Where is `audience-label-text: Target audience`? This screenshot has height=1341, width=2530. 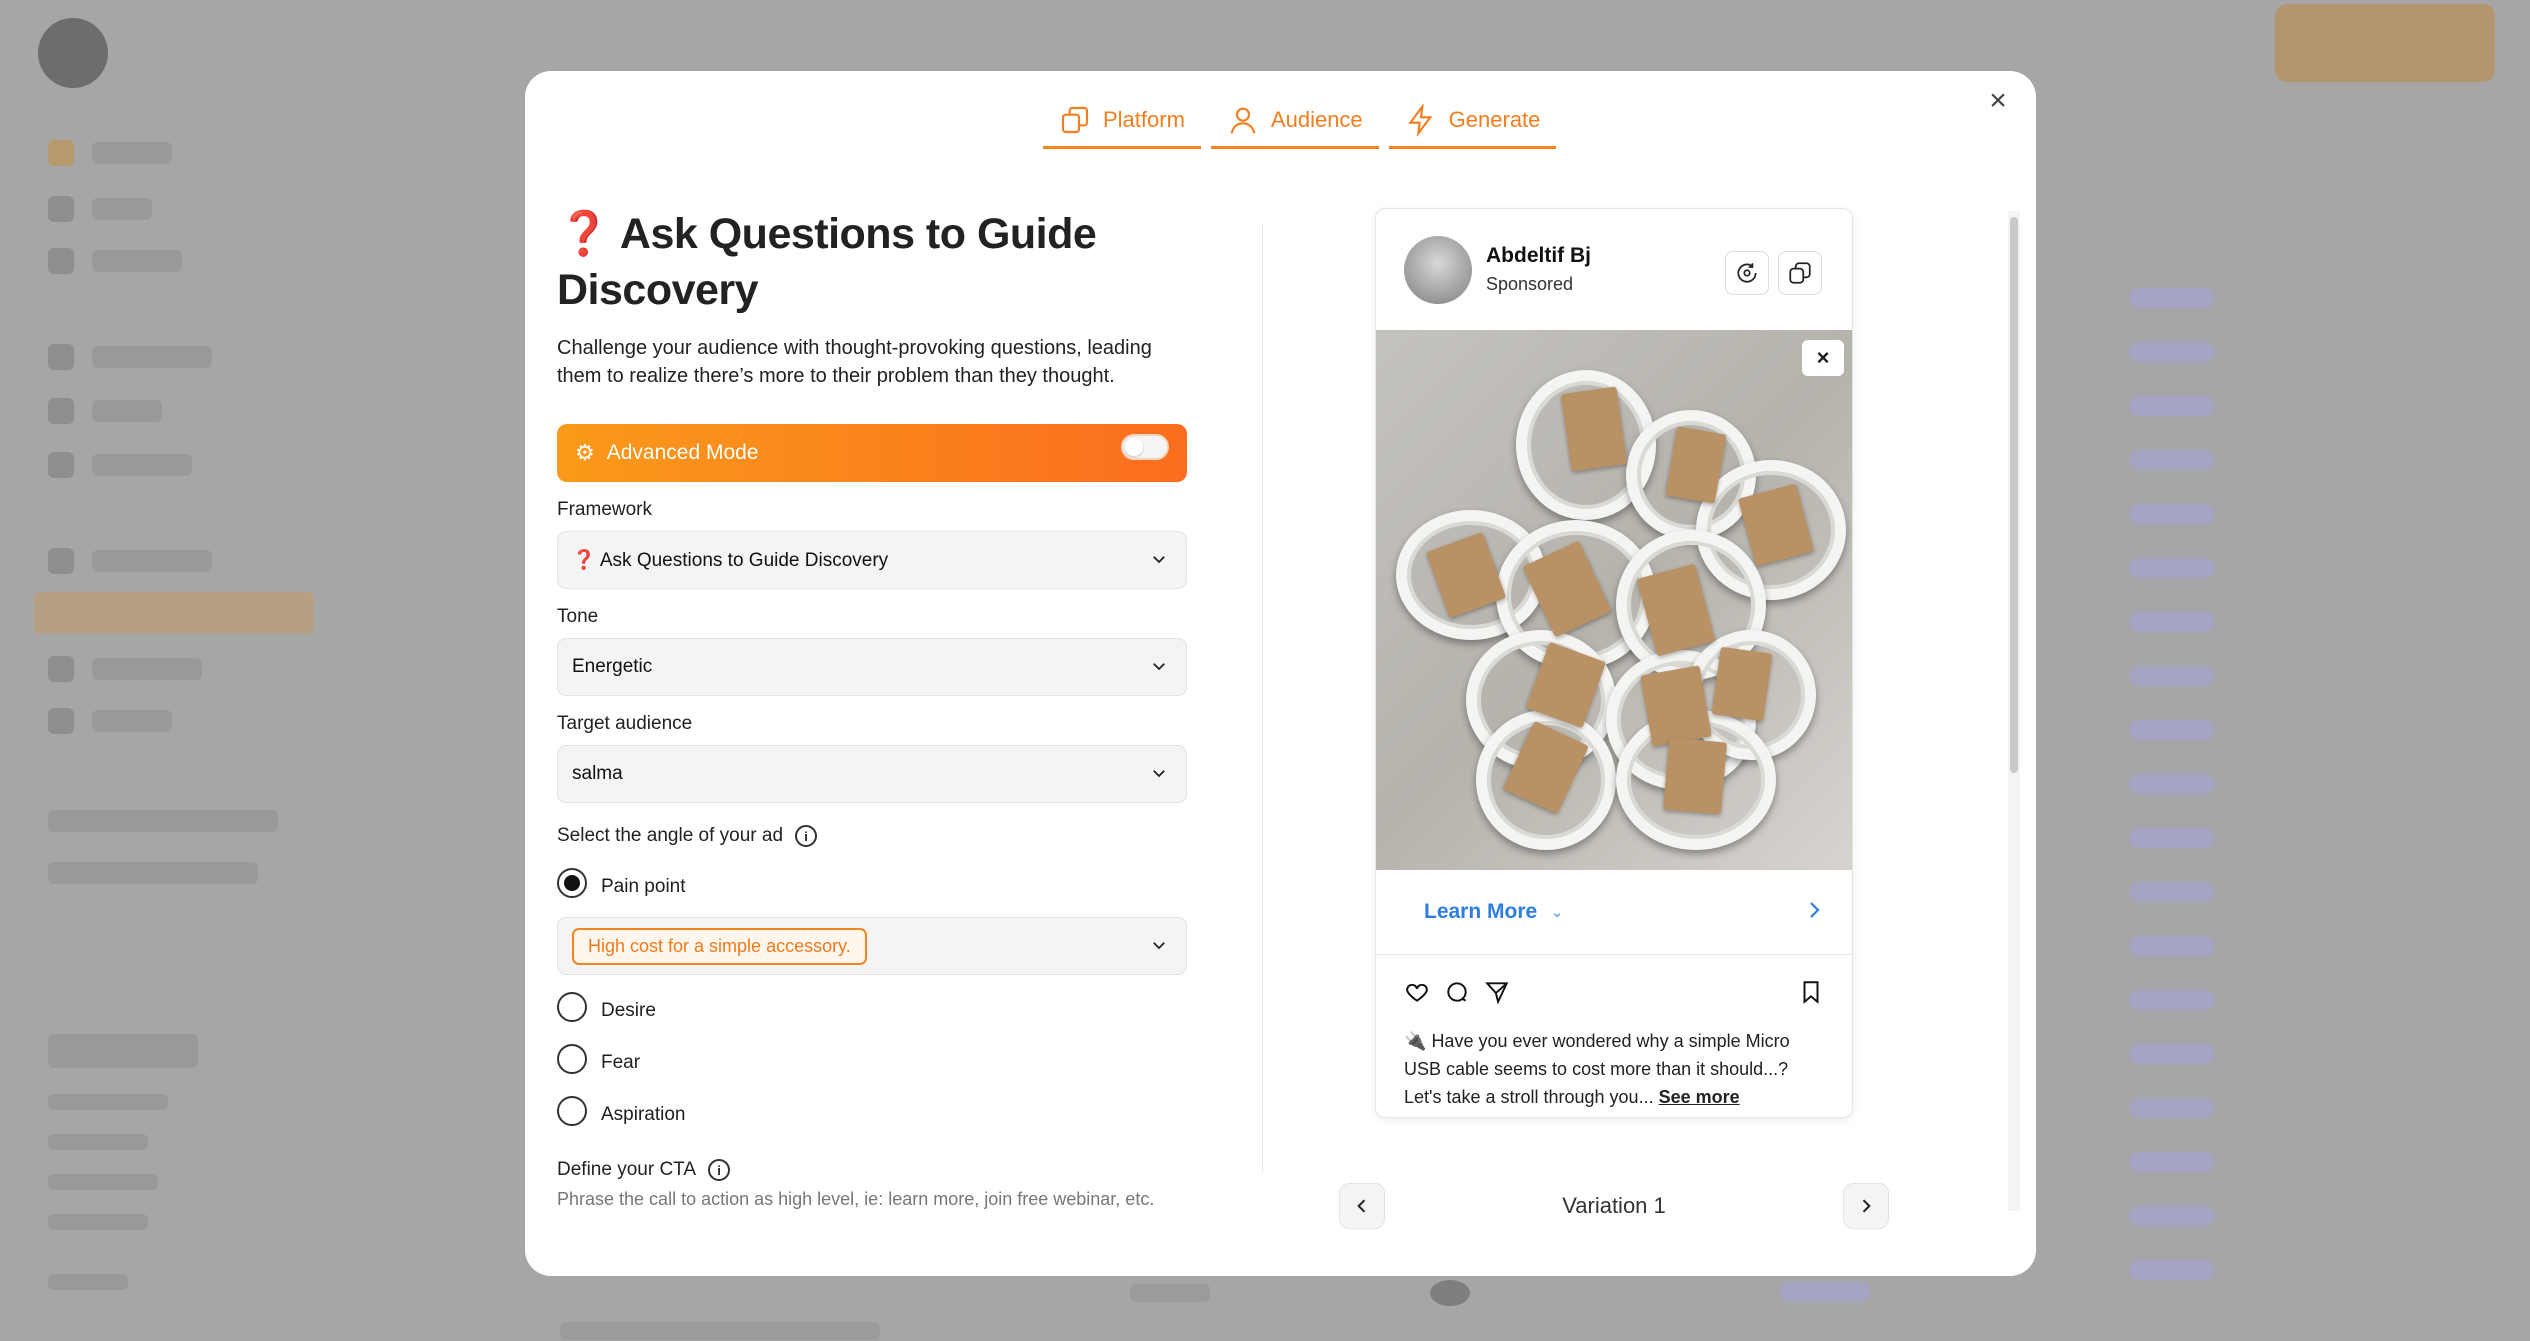 audience-label-text: Target audience is located at coordinates (625, 723).